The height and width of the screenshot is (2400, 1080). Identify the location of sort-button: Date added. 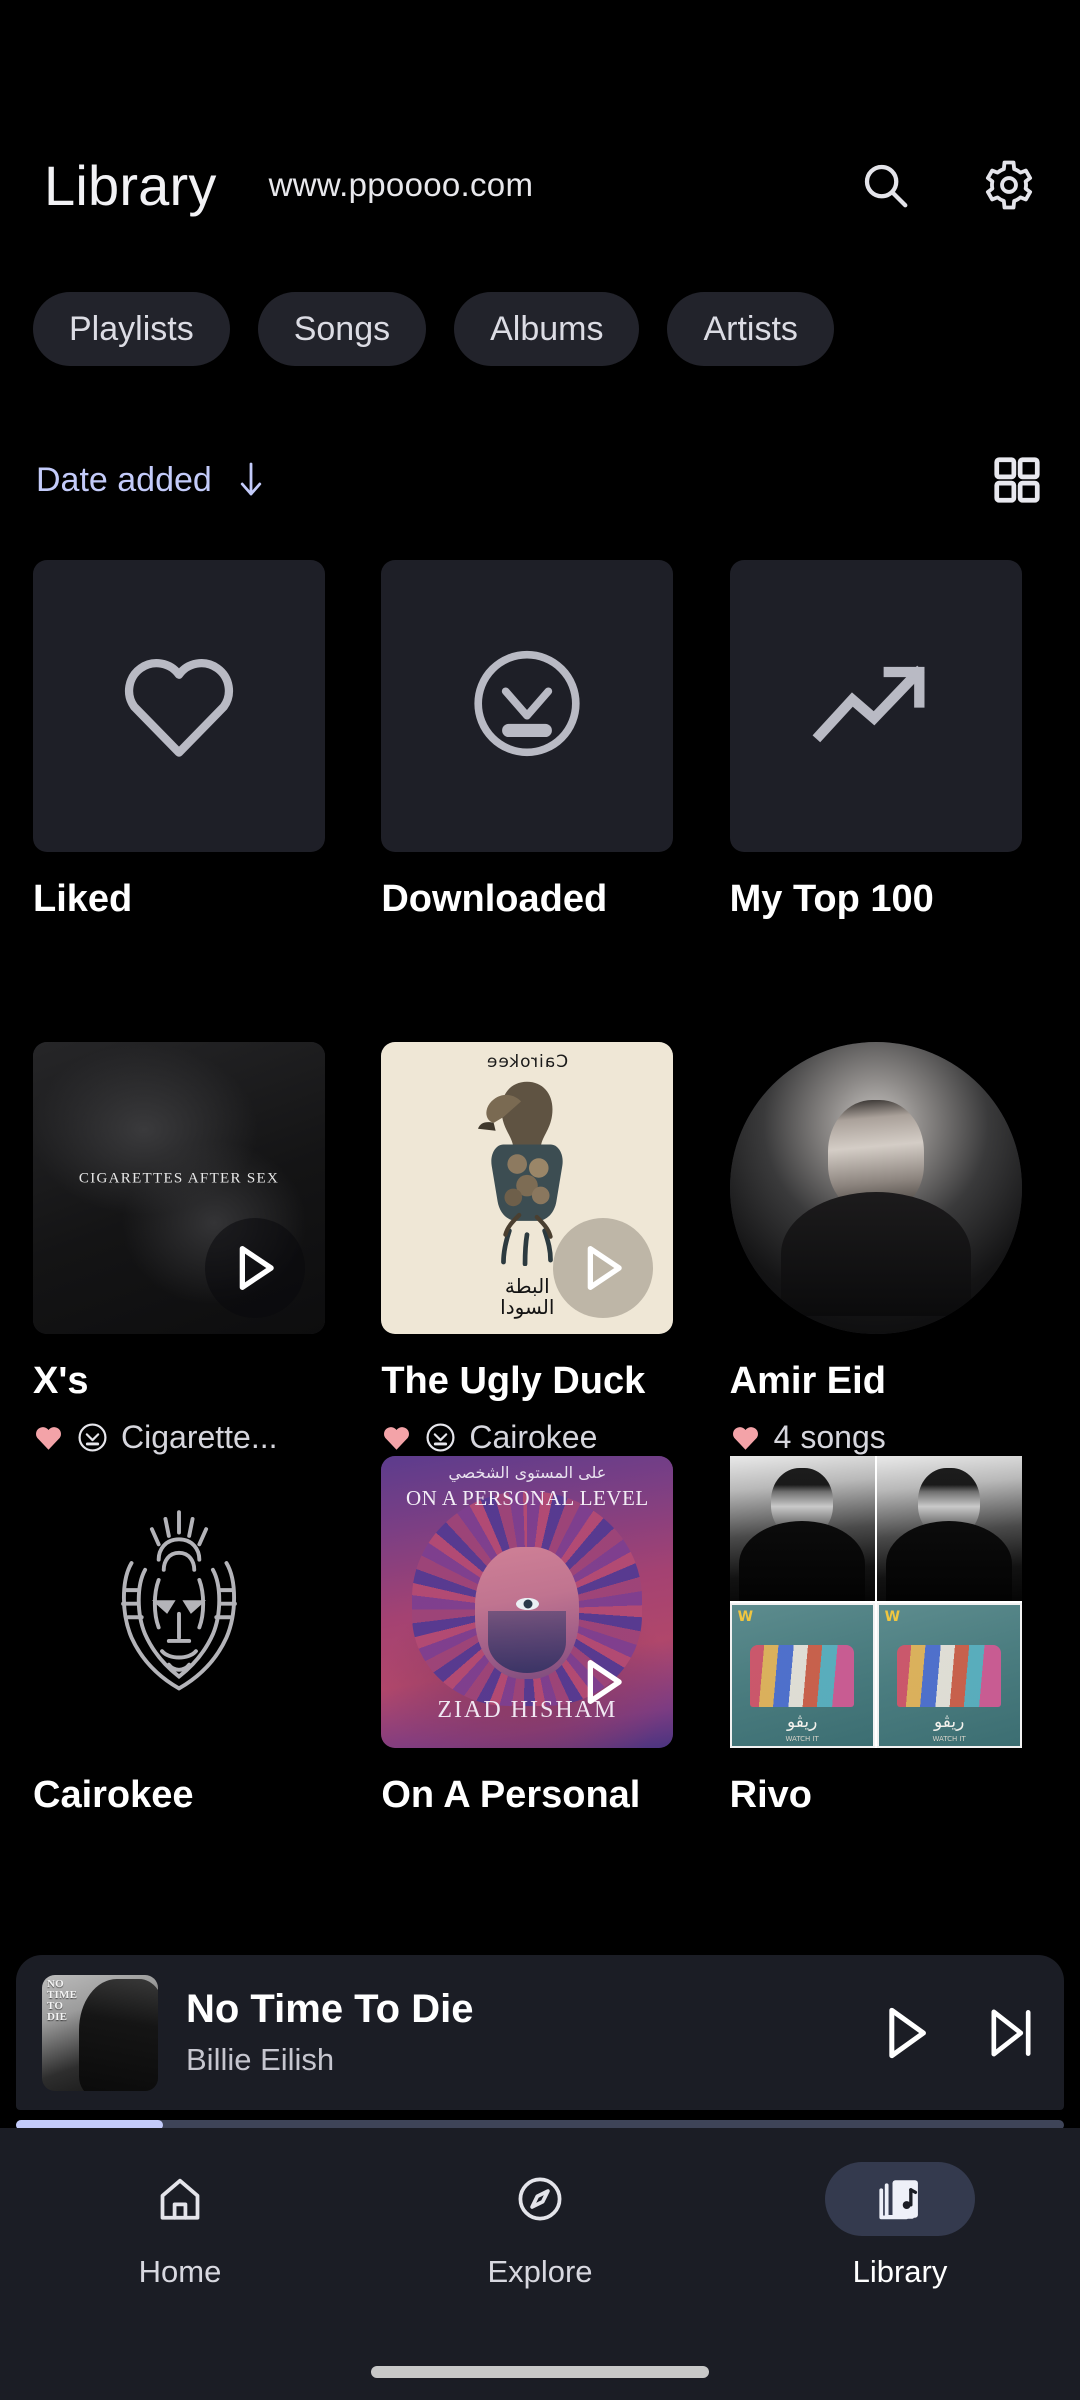
(151, 480).